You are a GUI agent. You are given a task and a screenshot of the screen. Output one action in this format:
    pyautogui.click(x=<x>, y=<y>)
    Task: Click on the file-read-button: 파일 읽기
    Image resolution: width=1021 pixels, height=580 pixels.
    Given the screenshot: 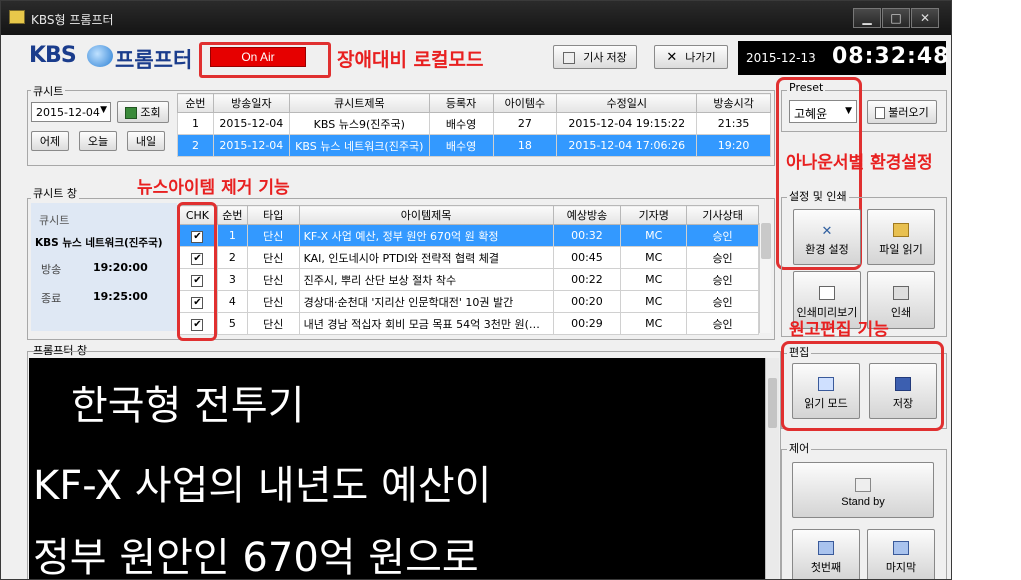 What is the action you would take?
    pyautogui.click(x=901, y=237)
    